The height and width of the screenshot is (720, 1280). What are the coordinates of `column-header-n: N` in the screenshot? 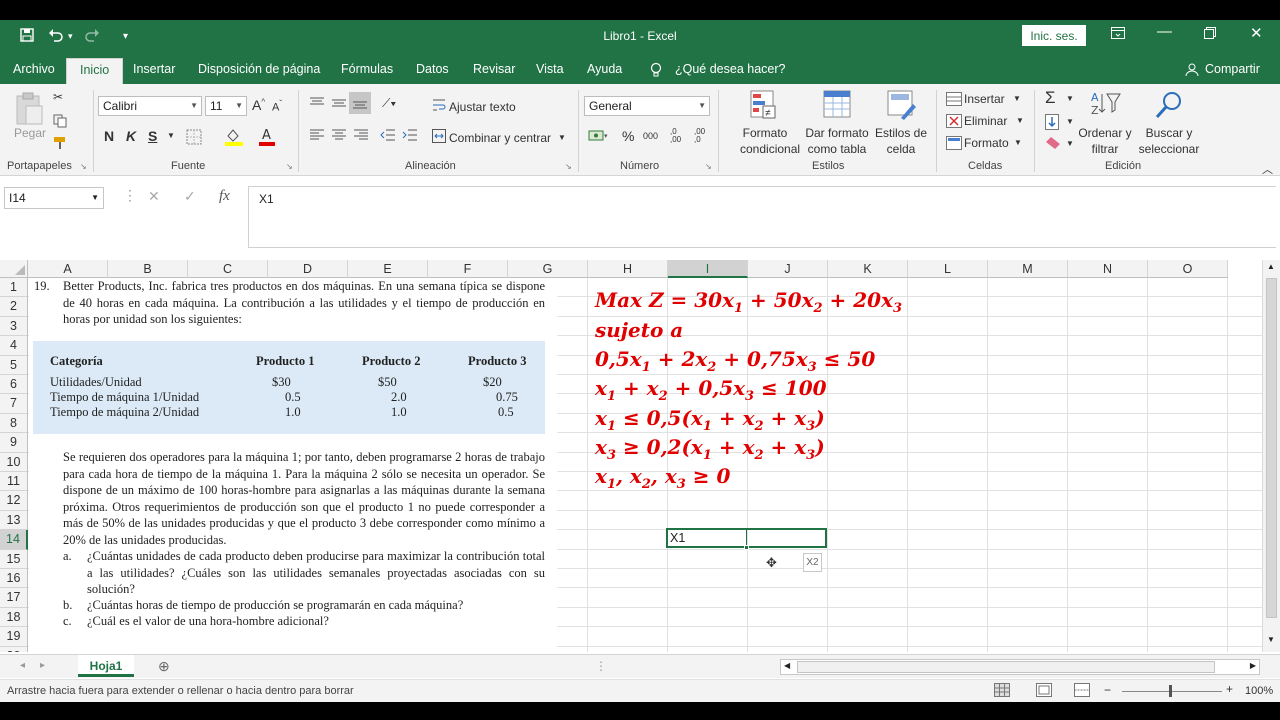 It's located at (1108, 269).